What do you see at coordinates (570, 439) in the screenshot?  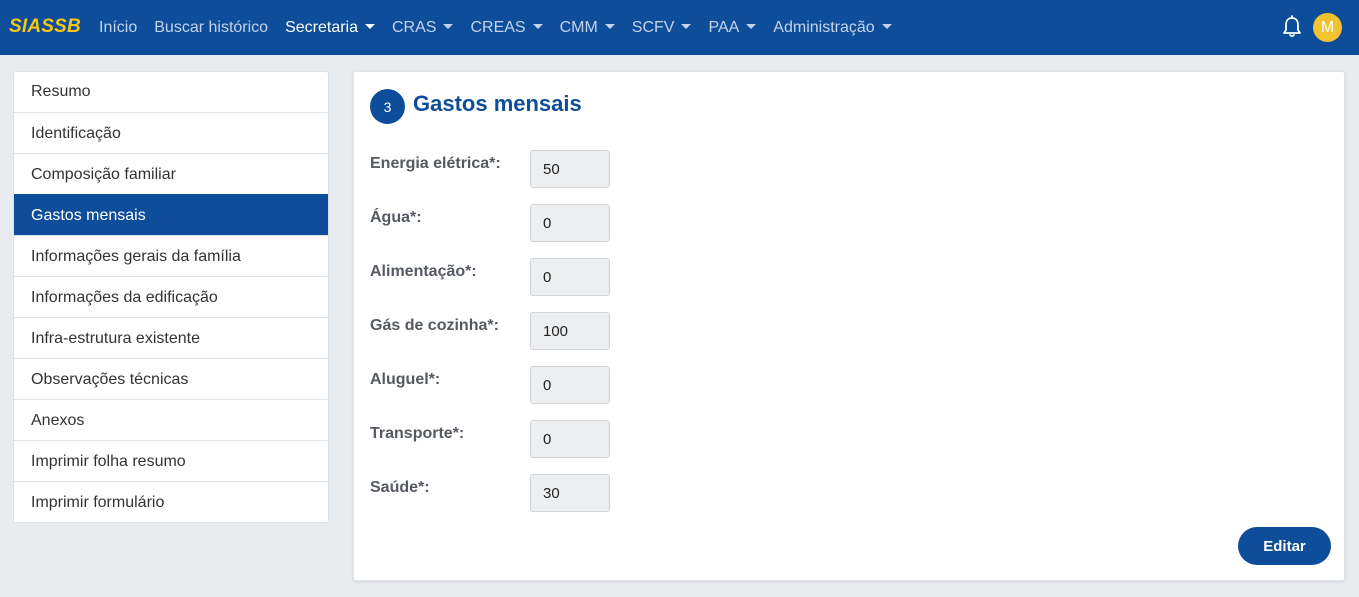 I see `field-input-transporte` at bounding box center [570, 439].